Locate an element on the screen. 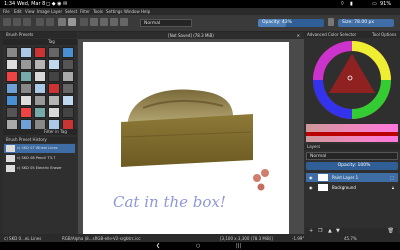  notification-icons: ◻ ◆ ◉ ✉ is located at coordinates (57, 4).